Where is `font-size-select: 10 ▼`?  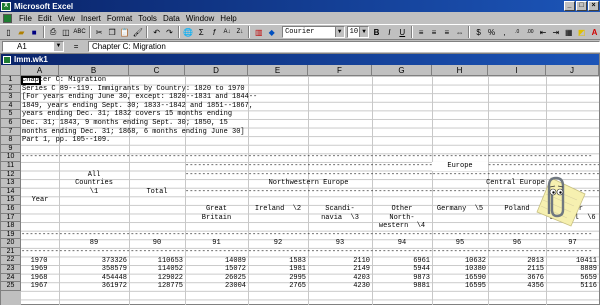 font-size-select: 10 ▼ is located at coordinates (358, 32).